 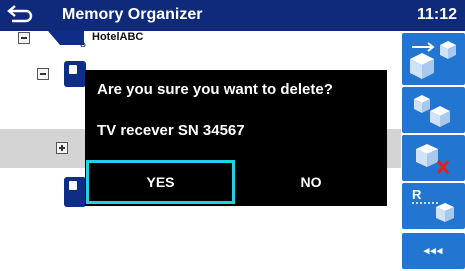 I want to click on add-structure-button, so click(x=433, y=59).